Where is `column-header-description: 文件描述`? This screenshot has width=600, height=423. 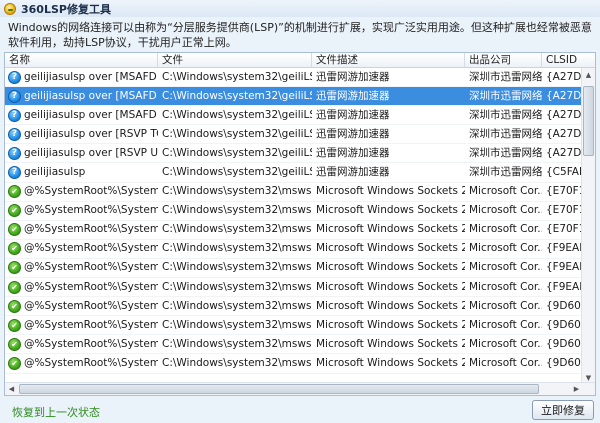 column-header-description: 文件描述 is located at coordinates (388, 60).